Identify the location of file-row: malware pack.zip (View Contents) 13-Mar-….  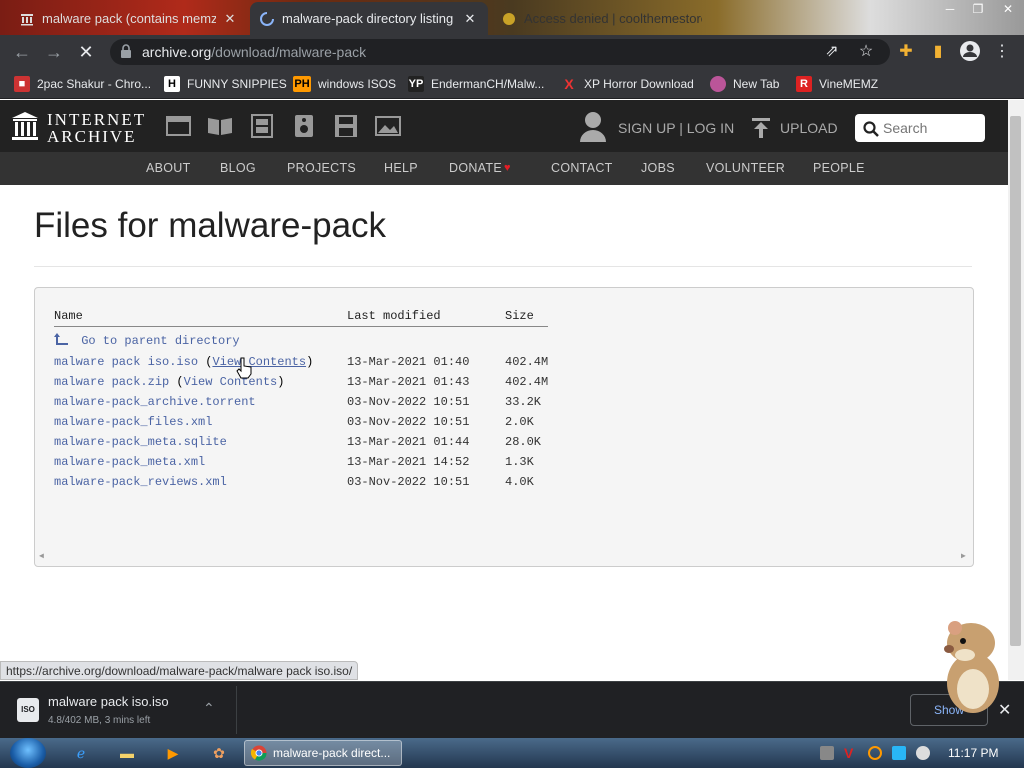
(335, 385).